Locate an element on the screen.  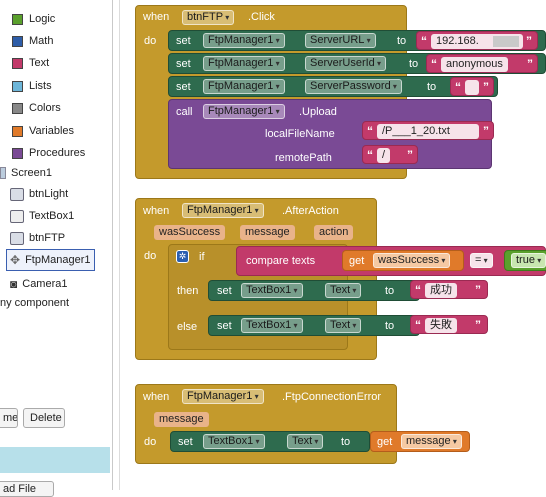
category-math: Math is located at coordinates (32, 41).